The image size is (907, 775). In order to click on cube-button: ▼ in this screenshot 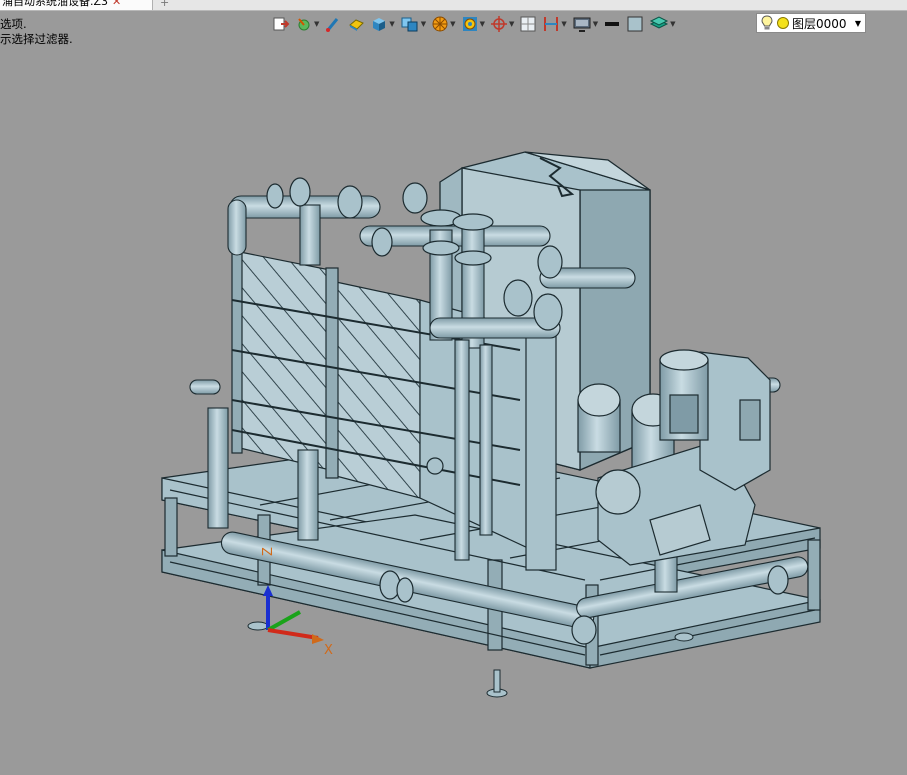, I will do `click(382, 24)`.